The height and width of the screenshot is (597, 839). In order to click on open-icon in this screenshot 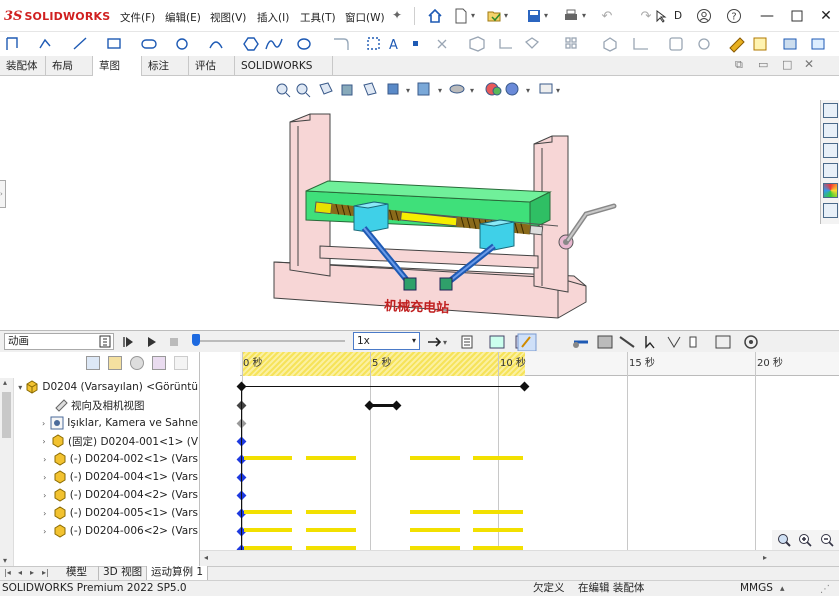, I will do `click(494, 16)`.